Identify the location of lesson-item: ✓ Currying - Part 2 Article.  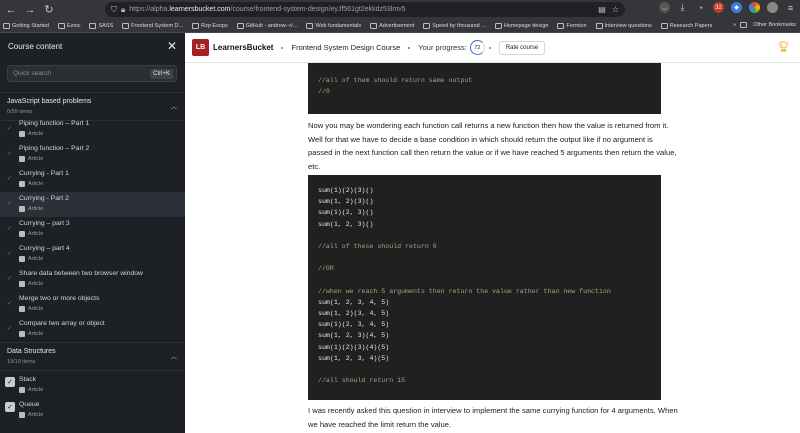
(92, 204).